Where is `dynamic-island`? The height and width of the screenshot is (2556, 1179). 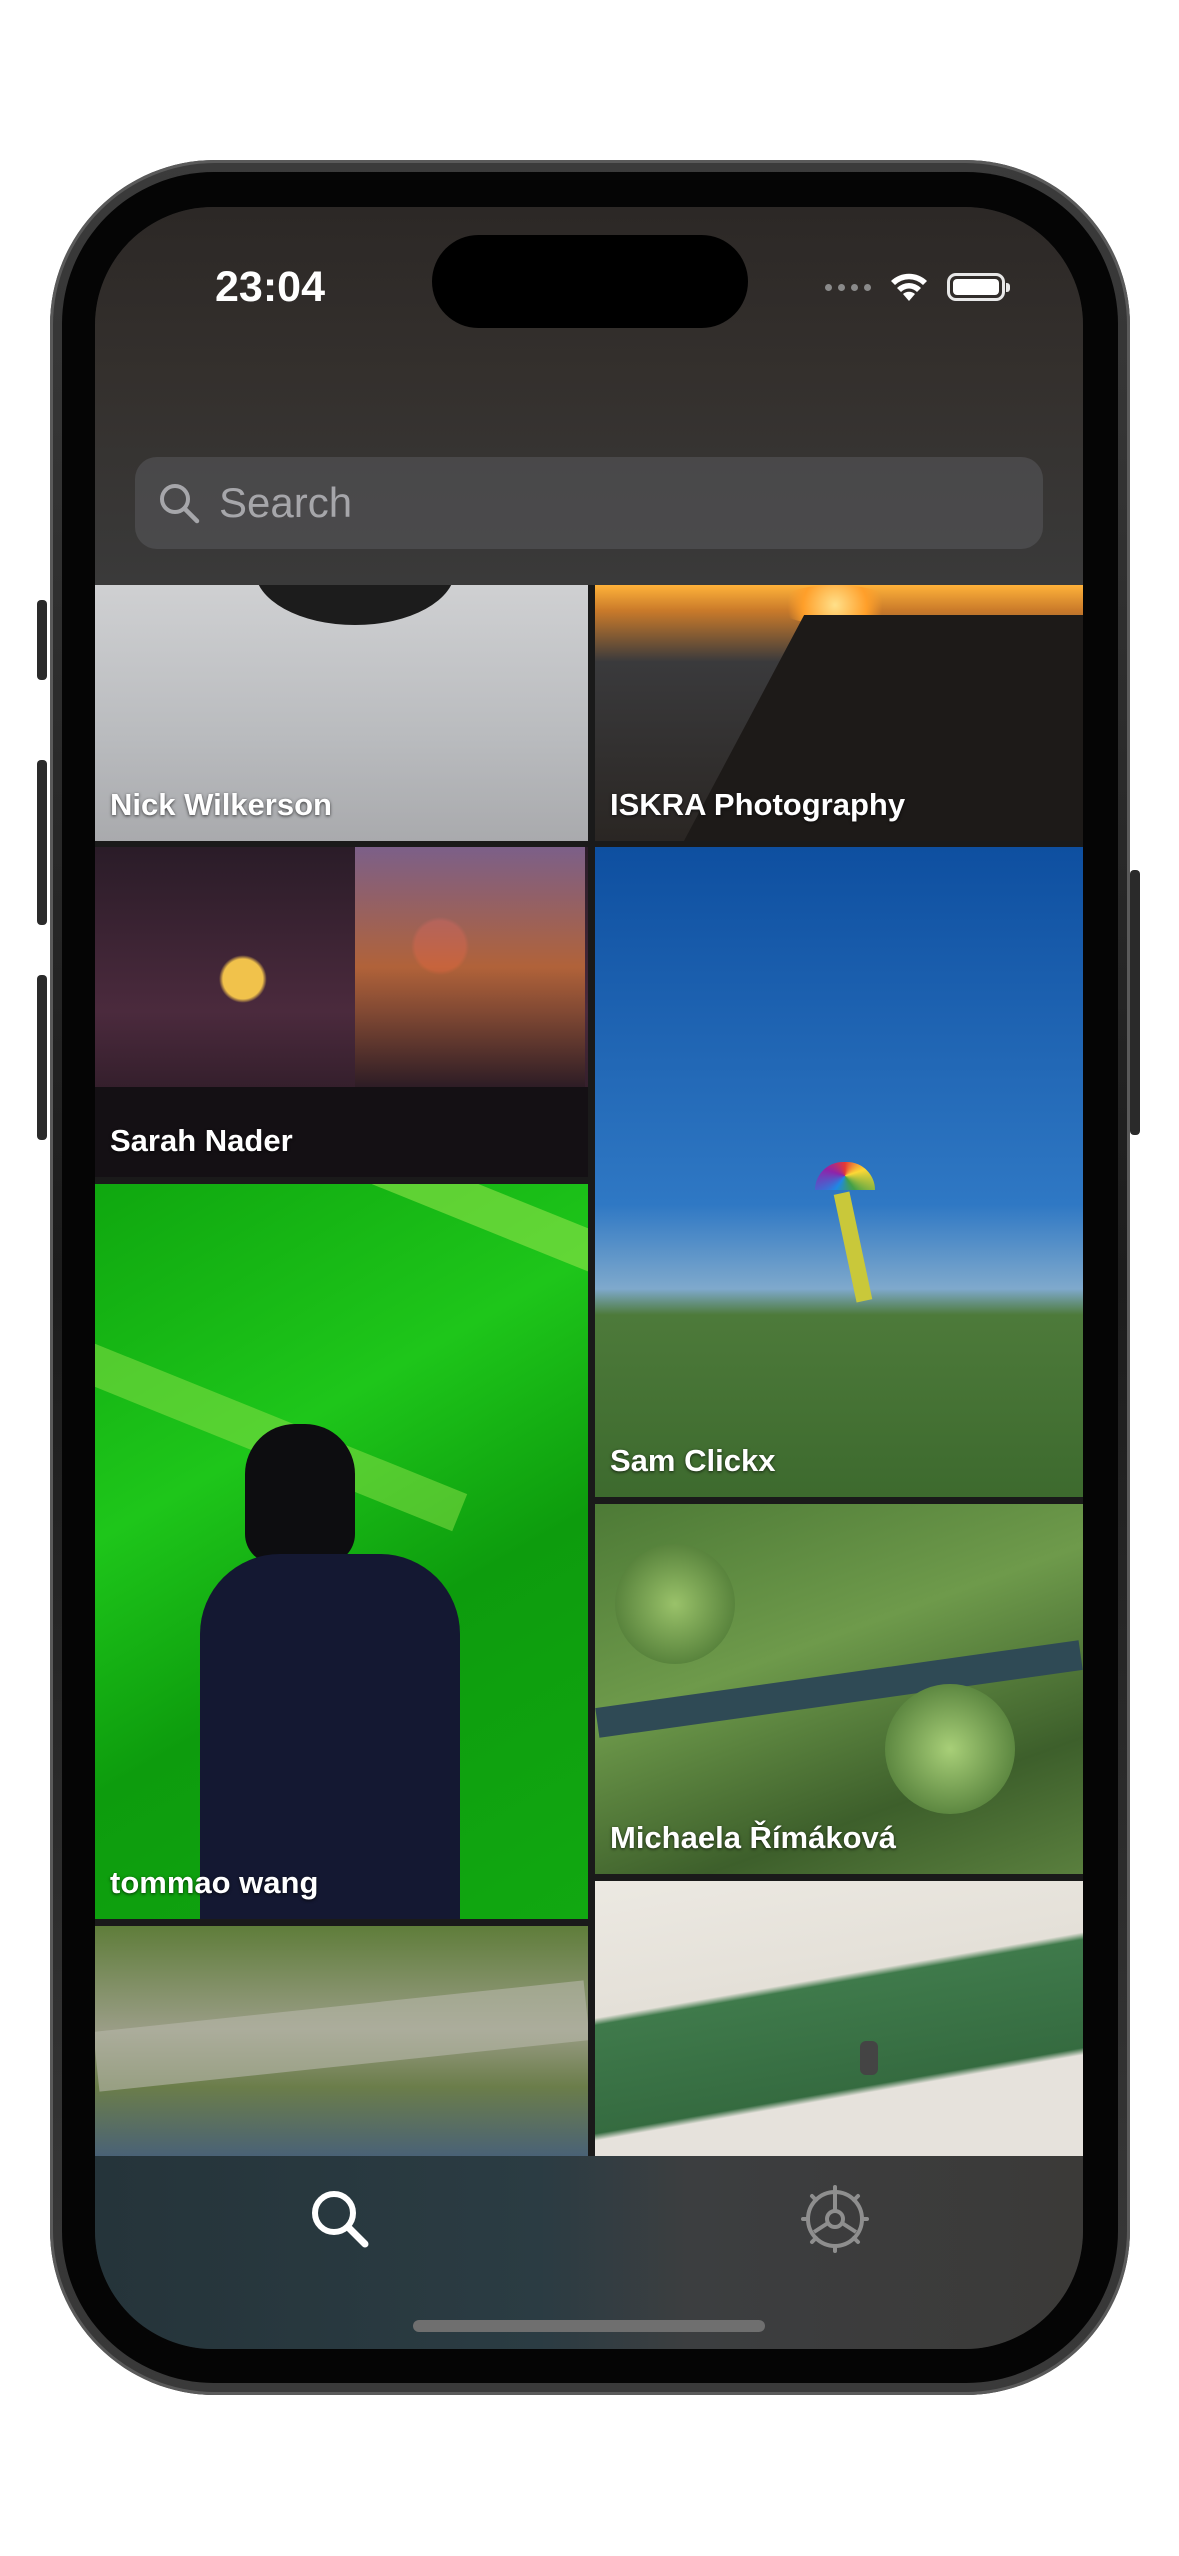
dynamic-island is located at coordinates (590, 281).